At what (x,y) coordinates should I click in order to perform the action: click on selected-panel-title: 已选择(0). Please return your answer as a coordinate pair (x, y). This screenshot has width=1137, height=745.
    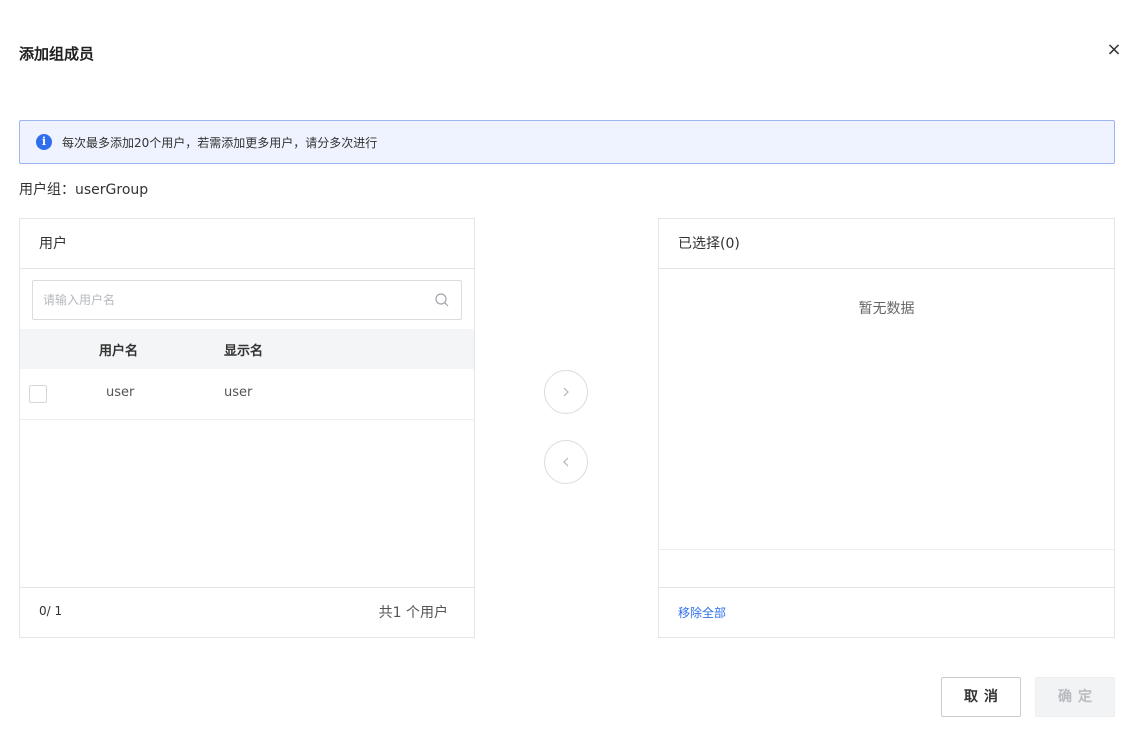
    Looking at the image, I should click on (886, 244).